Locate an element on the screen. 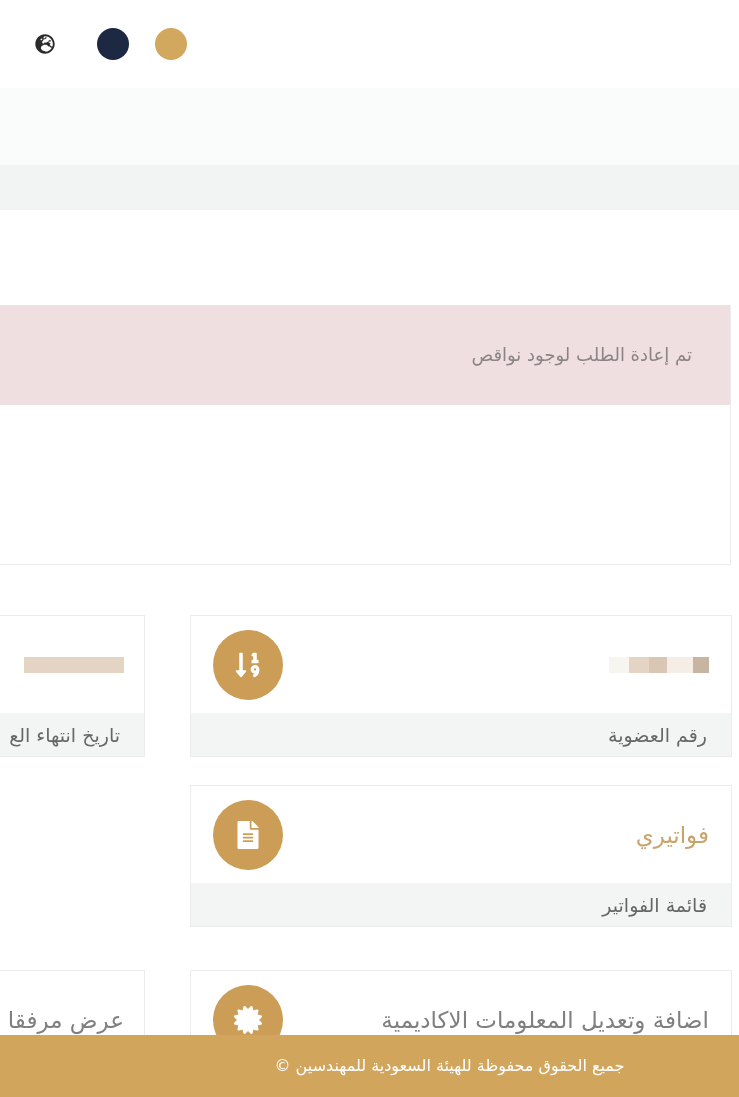  notice-text: تم إعادة الطلب لوجود نواقص is located at coordinates (581, 355).